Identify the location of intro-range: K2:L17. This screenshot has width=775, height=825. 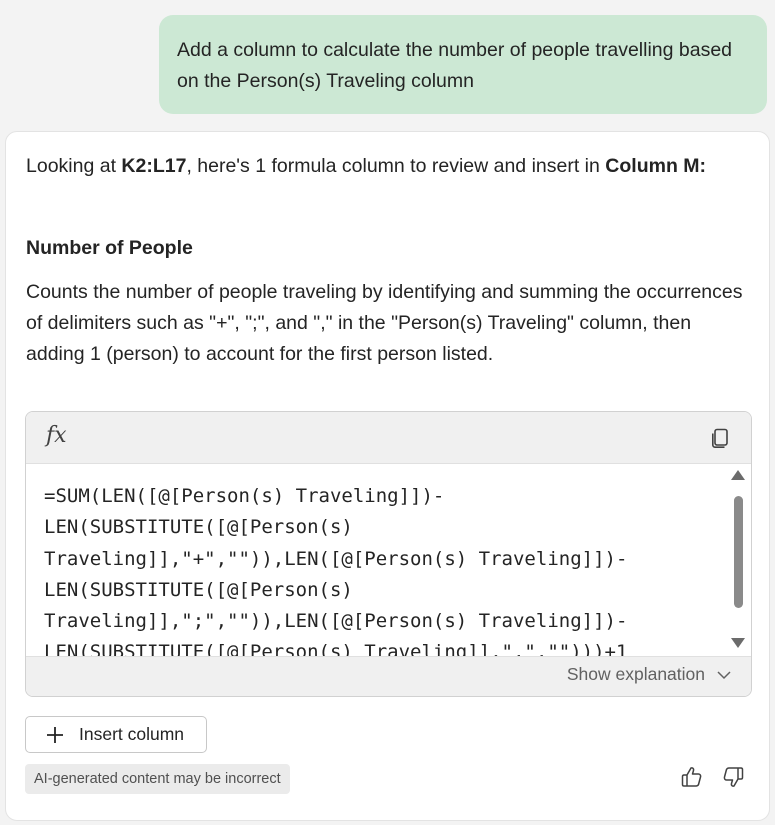
(154, 166).